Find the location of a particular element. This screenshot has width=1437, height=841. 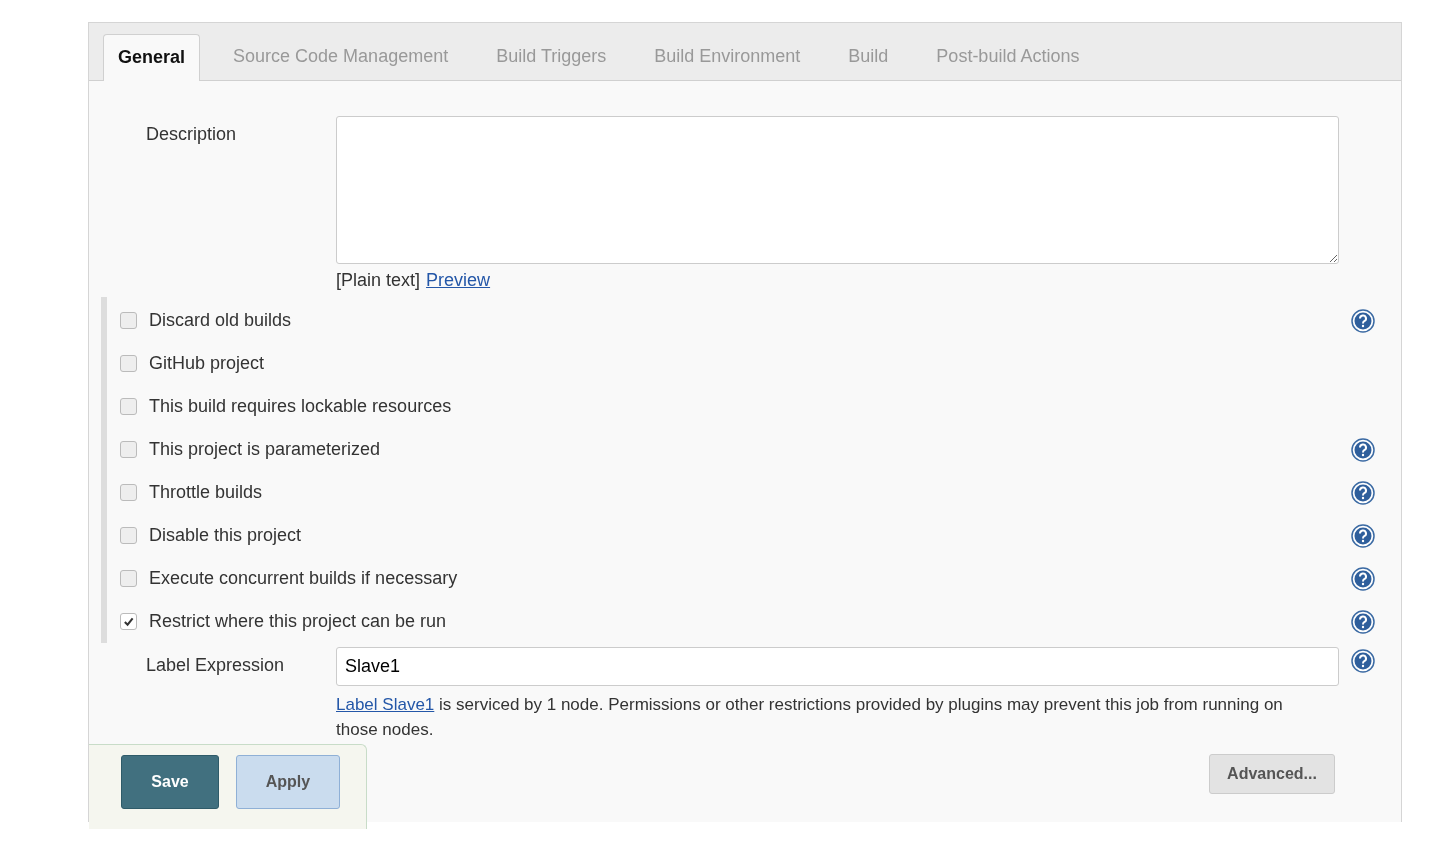

checkbox-label: This project is parameterized is located at coordinates (265, 449).